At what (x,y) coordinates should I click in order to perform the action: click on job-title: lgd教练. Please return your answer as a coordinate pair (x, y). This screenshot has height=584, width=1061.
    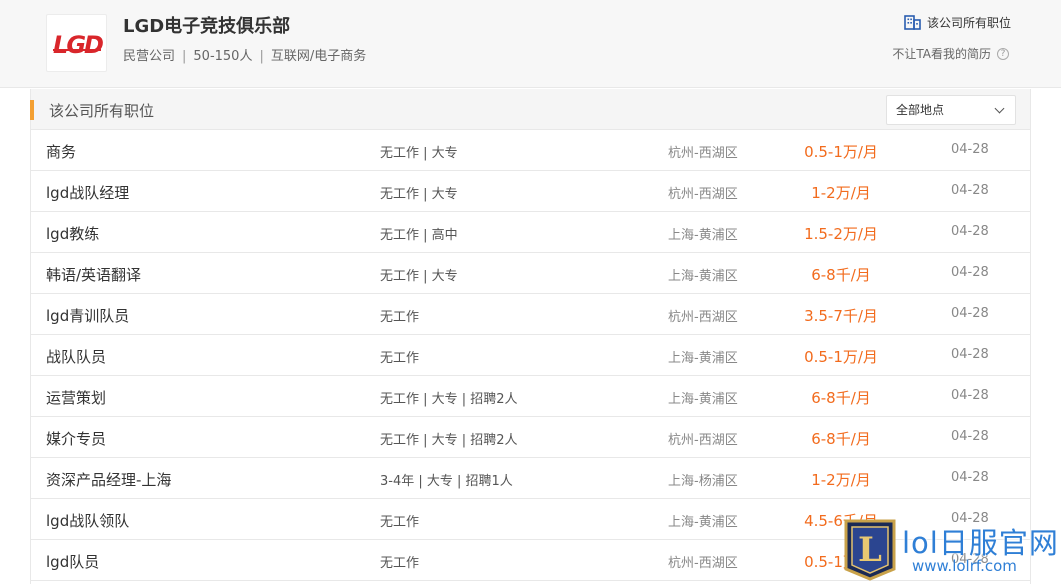
    Looking at the image, I should click on (72, 233).